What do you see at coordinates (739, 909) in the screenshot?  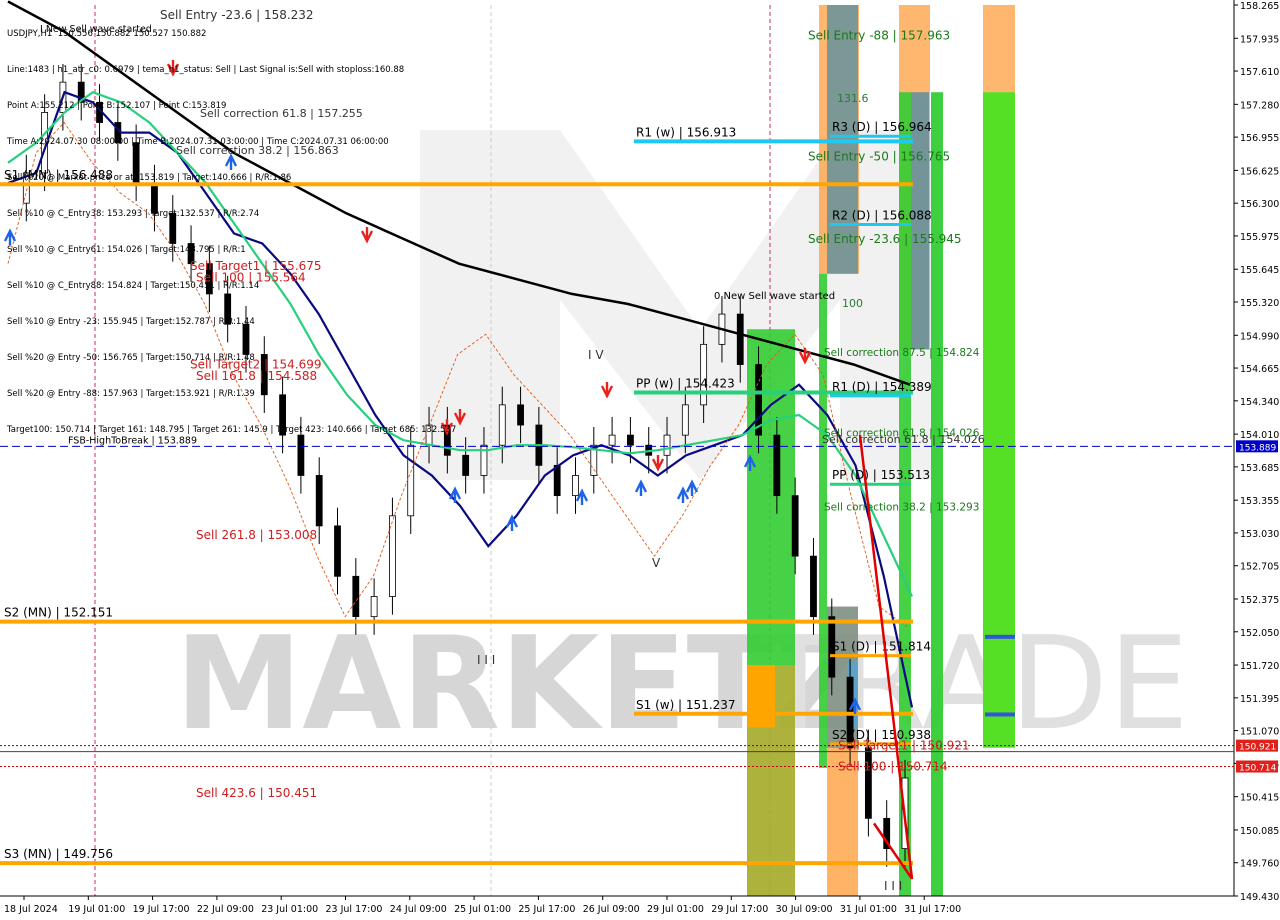 I see `x-tick-label: 29 Jul 17:00` at bounding box center [739, 909].